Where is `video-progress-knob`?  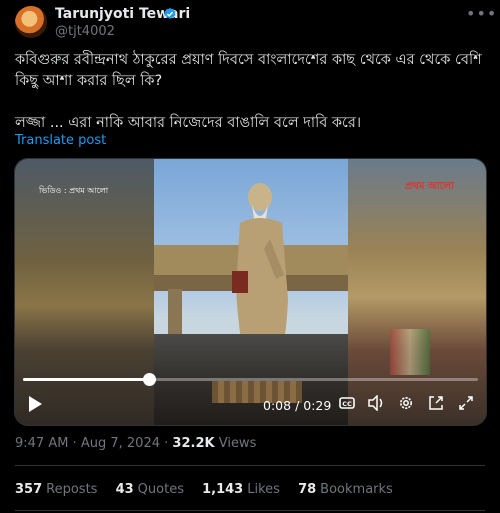
video-progress-knob is located at coordinates (149, 379).